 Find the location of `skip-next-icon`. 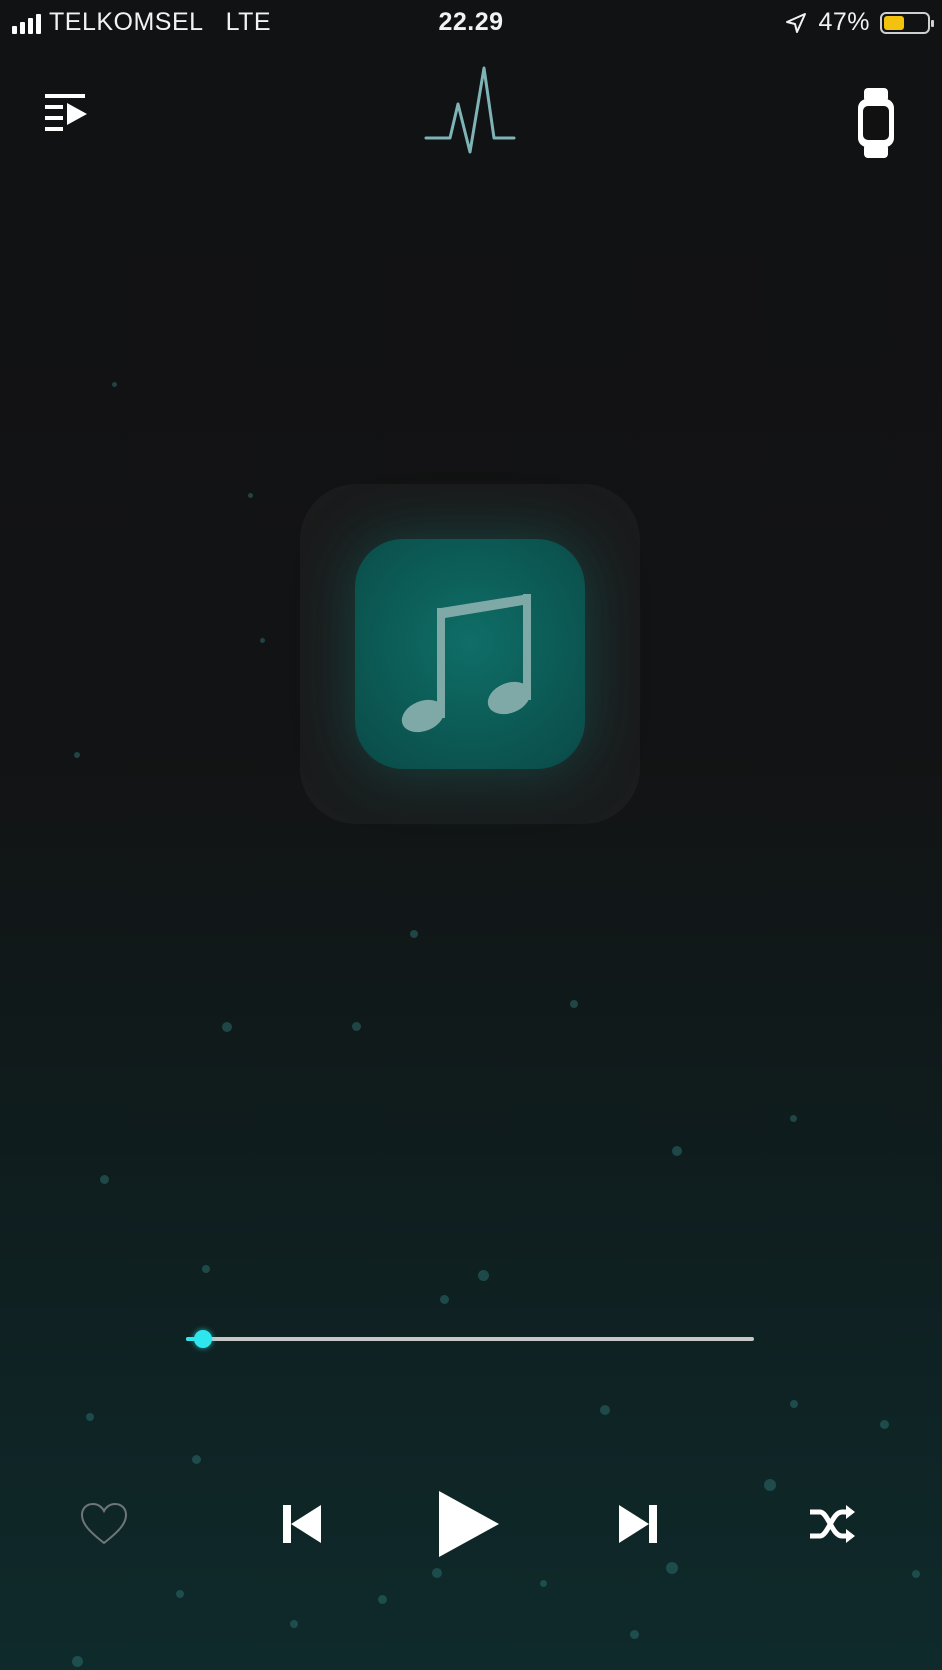

skip-next-icon is located at coordinates (638, 1524).